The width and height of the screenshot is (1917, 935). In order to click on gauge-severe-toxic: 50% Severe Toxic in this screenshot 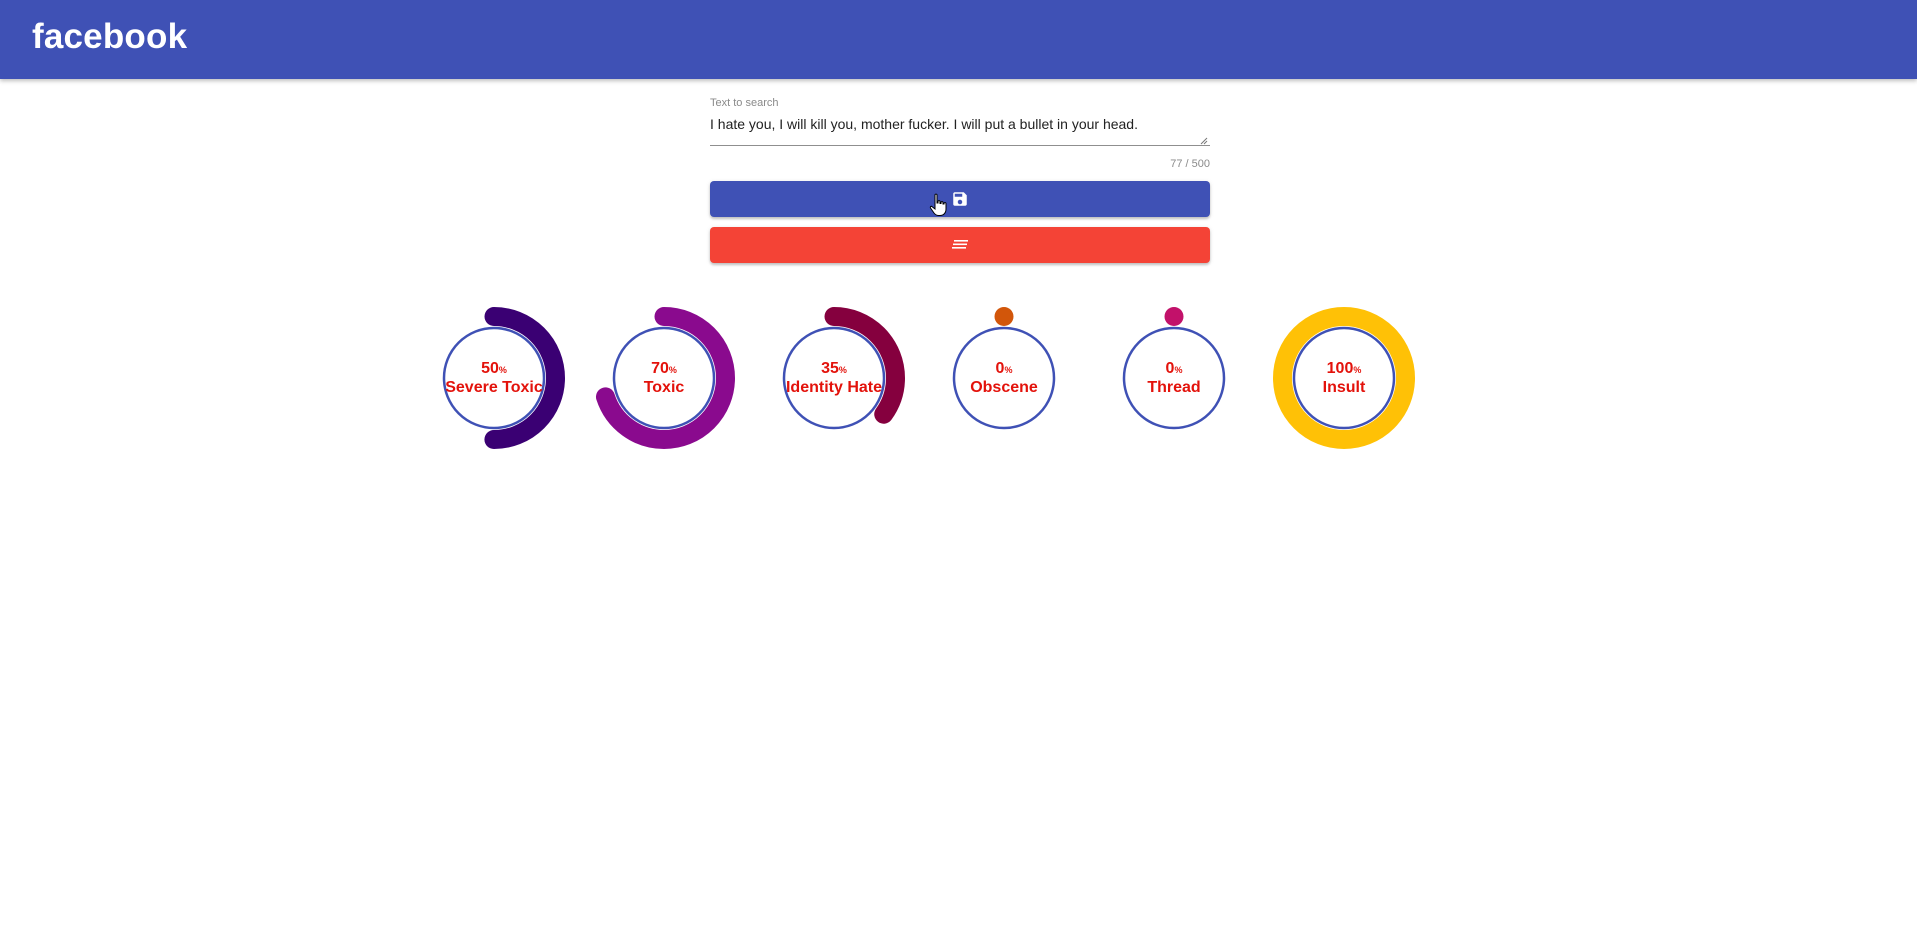, I will do `click(494, 378)`.